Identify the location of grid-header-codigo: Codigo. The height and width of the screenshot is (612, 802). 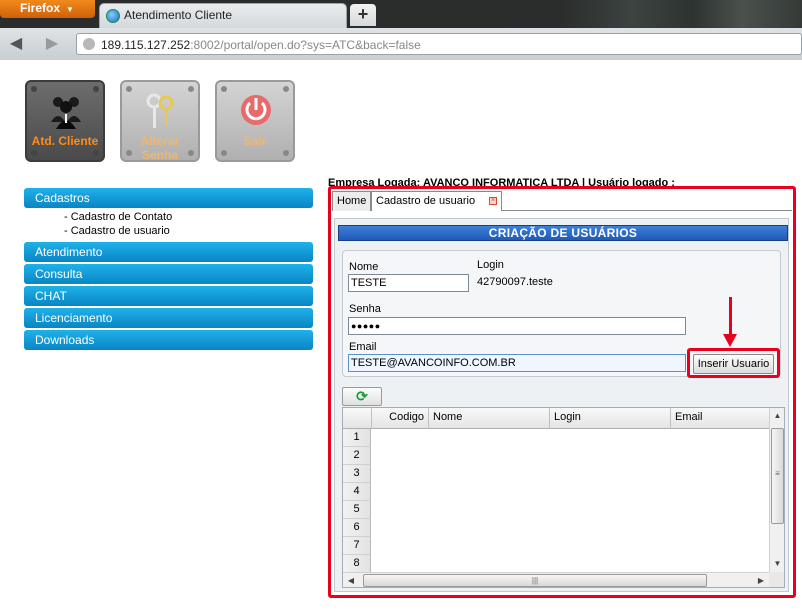
(400, 418).